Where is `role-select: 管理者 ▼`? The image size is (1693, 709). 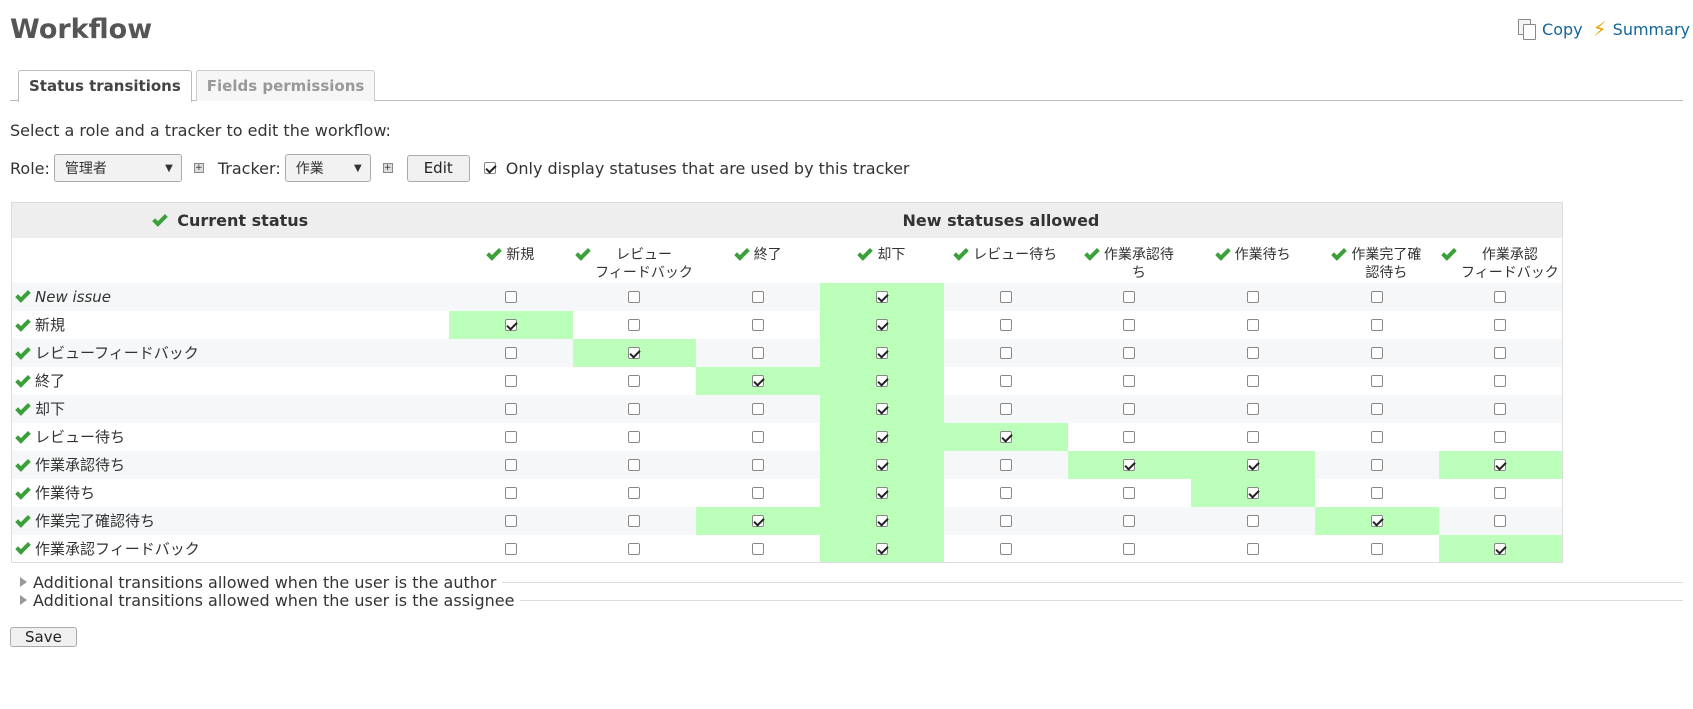
role-select: 管理者 ▼ is located at coordinates (117, 168).